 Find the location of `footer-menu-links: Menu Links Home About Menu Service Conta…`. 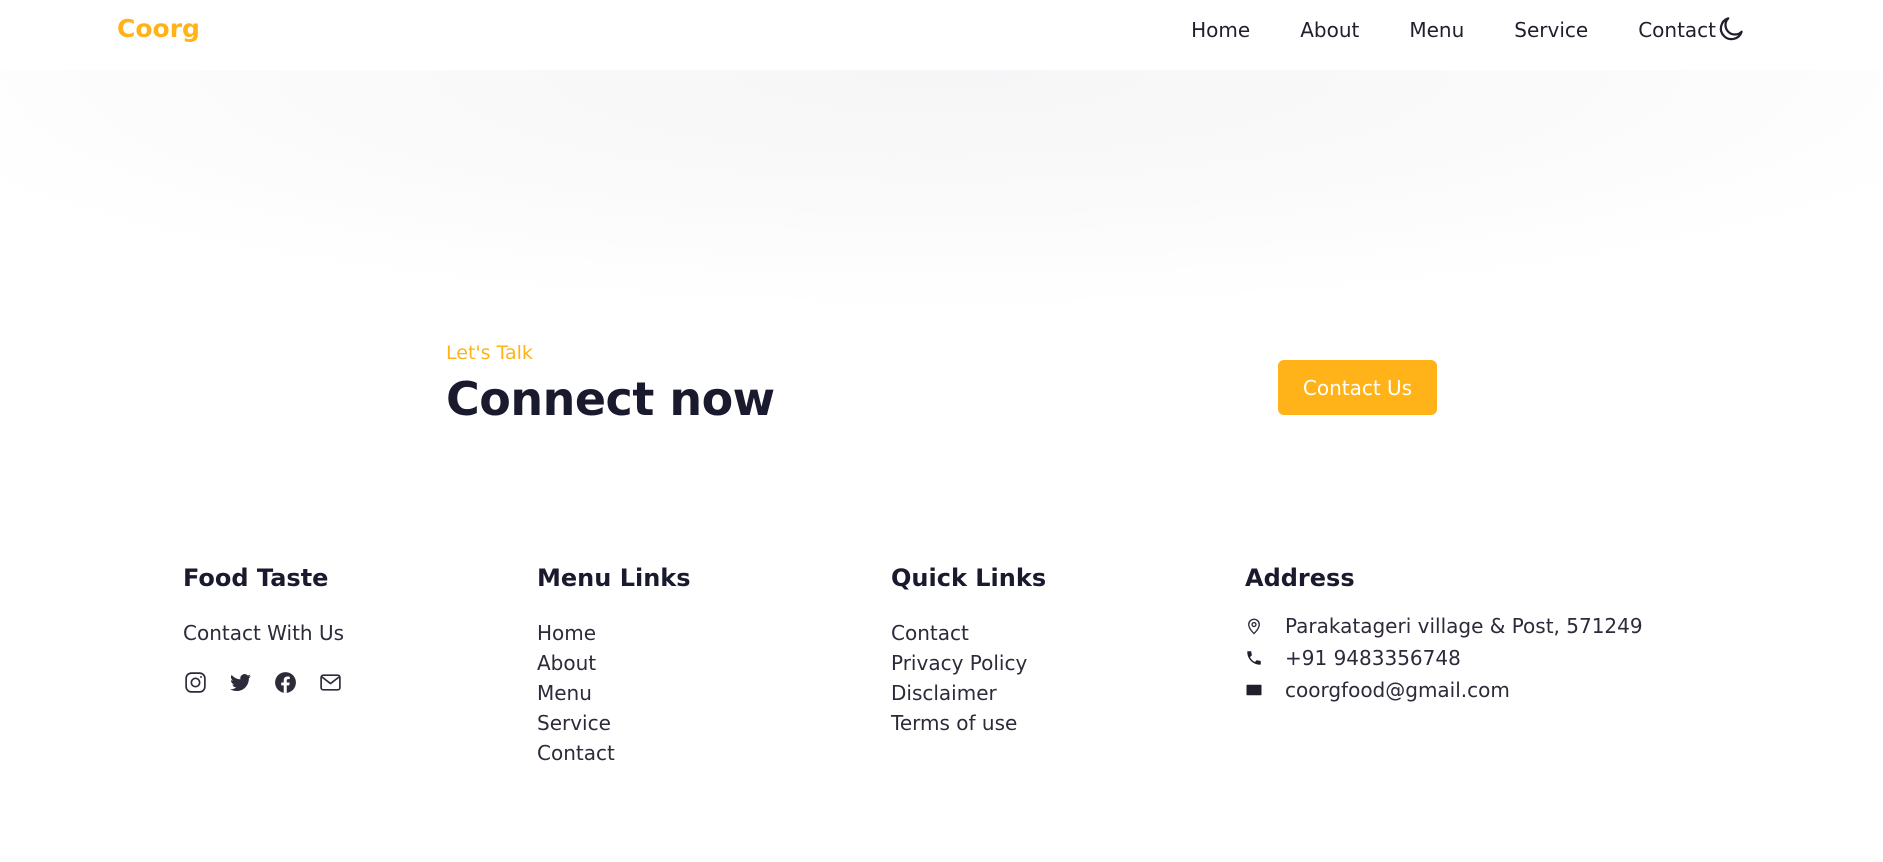

footer-menu-links: Menu Links Home About Menu Service Conta… is located at coordinates (614, 666).